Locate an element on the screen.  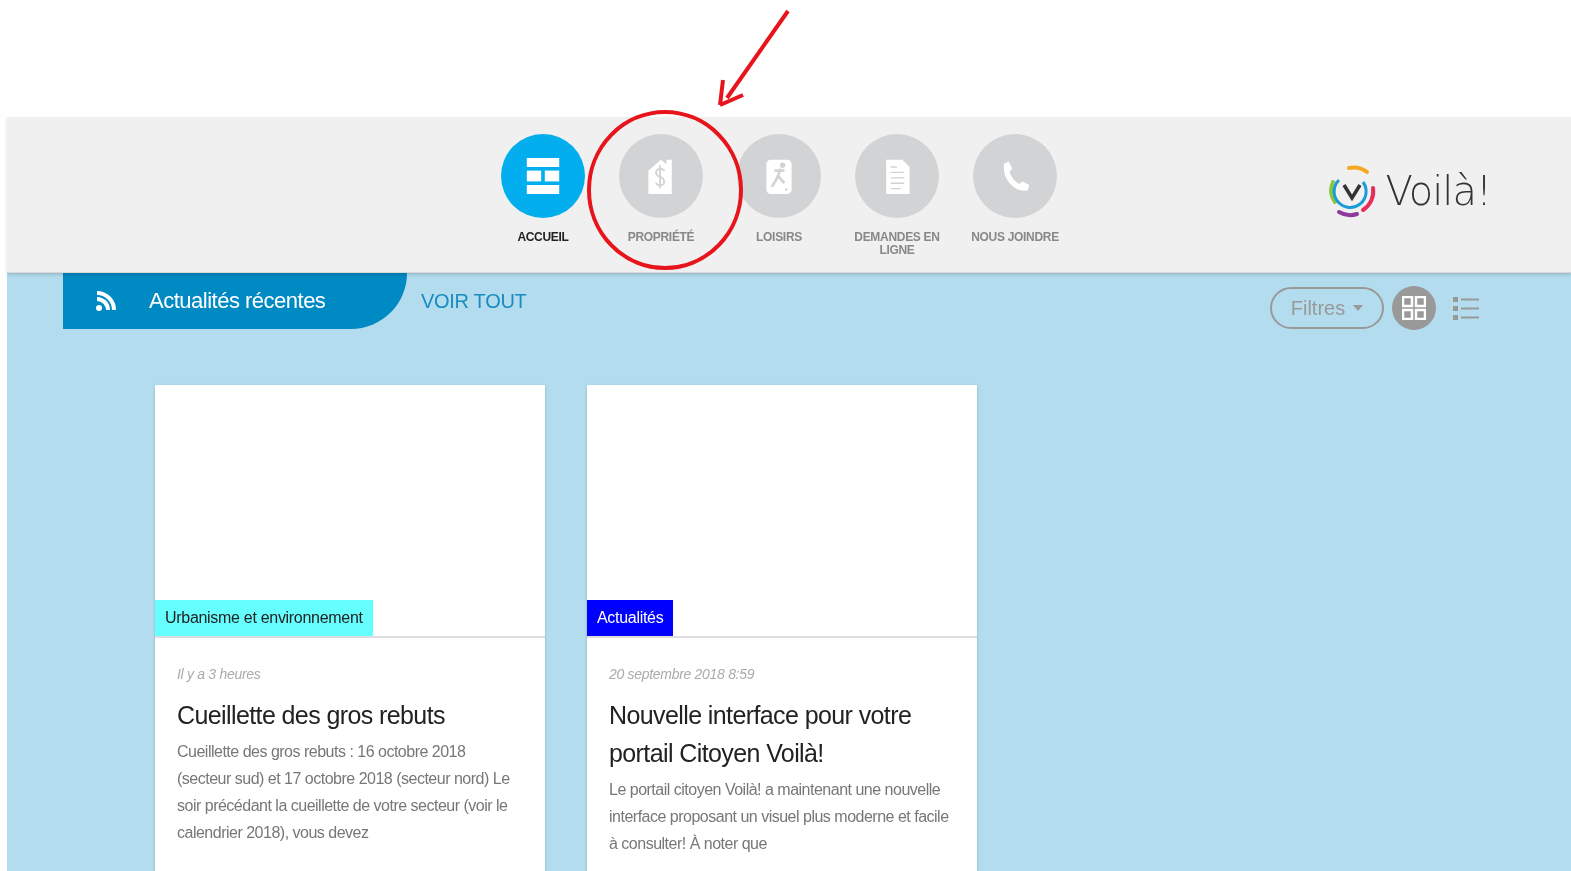
nav-item: NOUS JOINDRE is located at coordinates (1015, 203).